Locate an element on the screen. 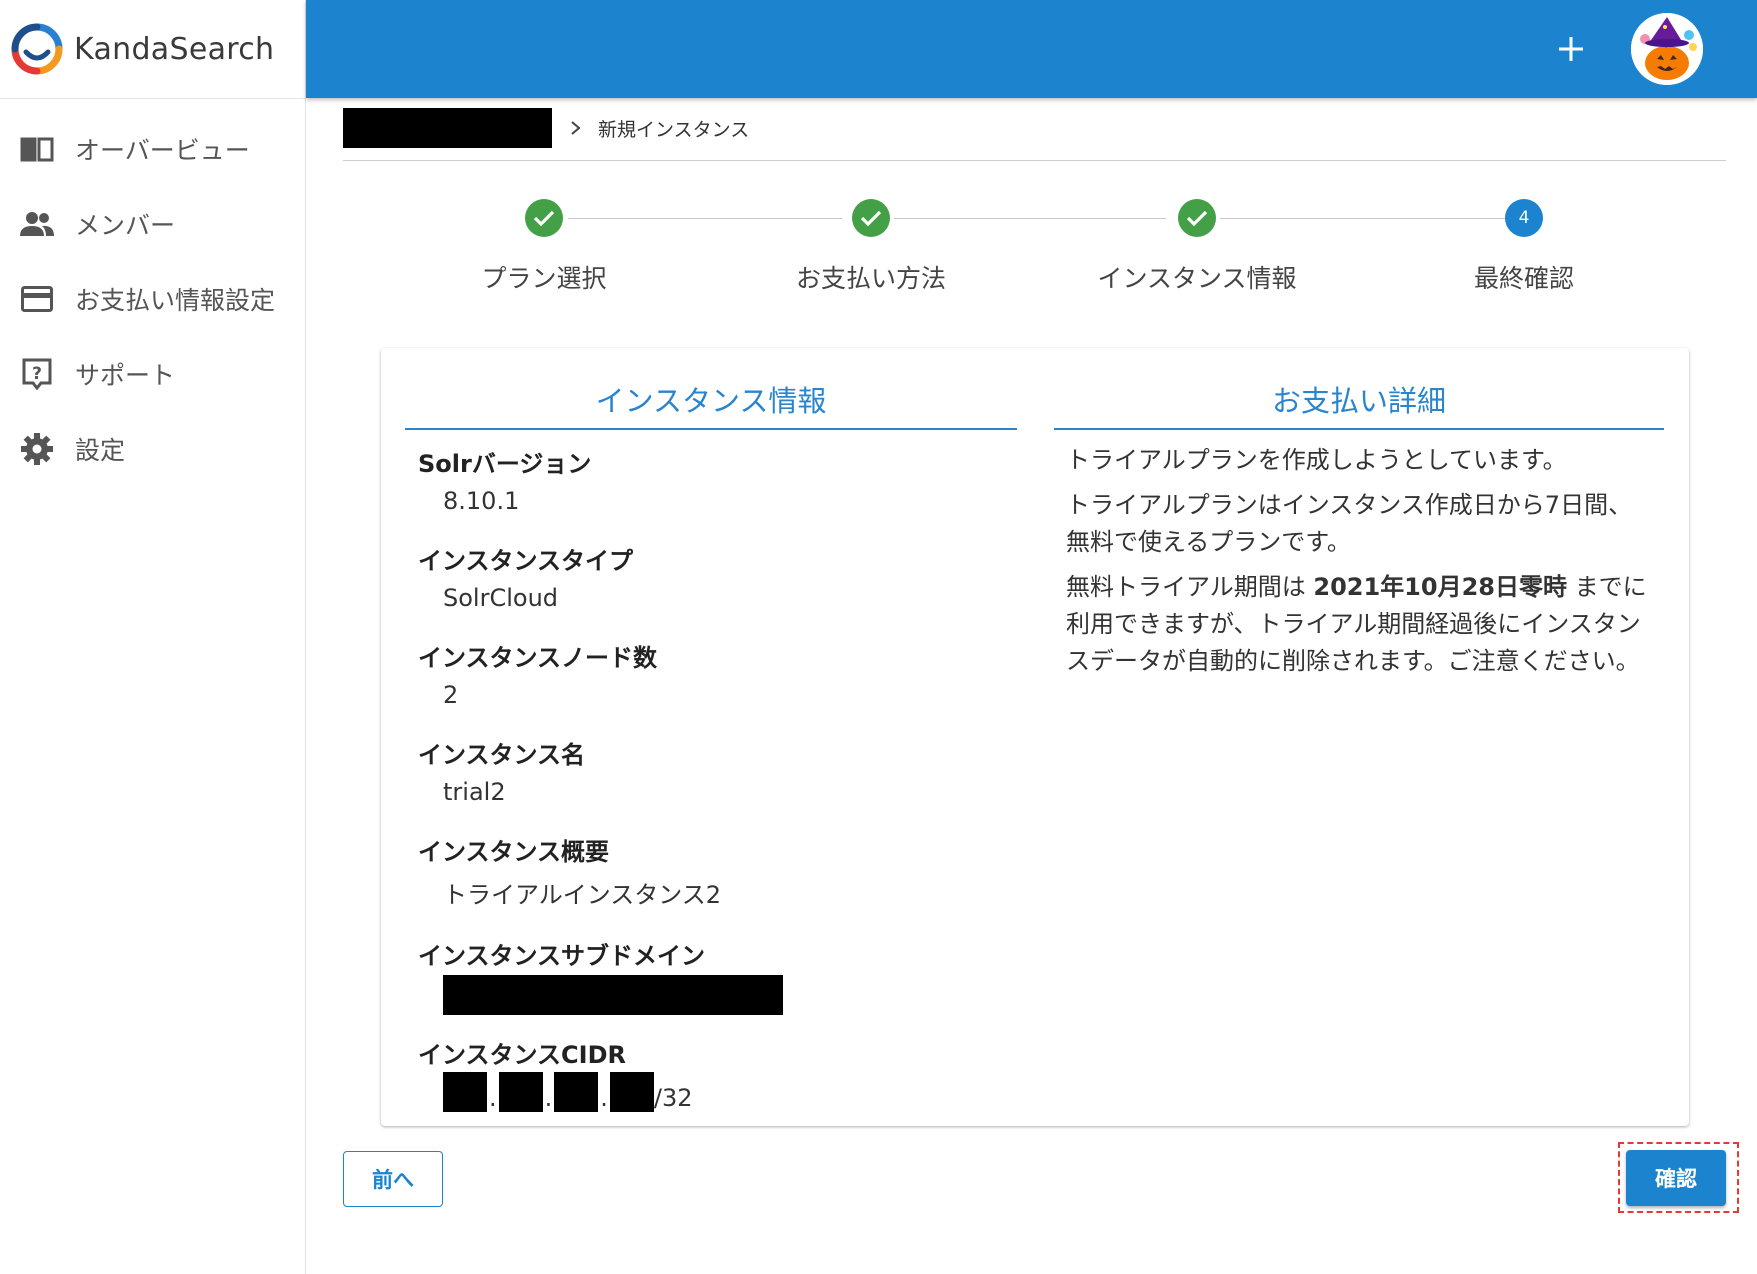 The image size is (1757, 1274). pumpkin-avatar-icon is located at coordinates (1667, 49).